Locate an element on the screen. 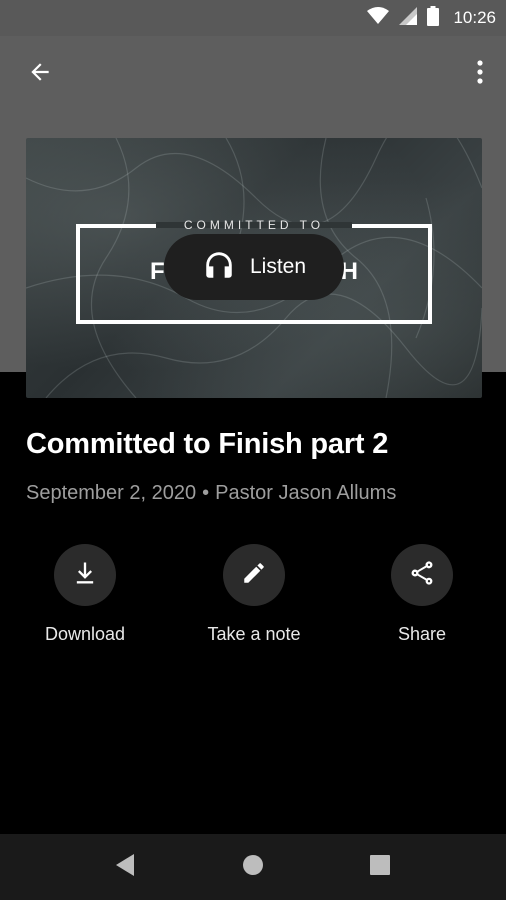  share-label: Share is located at coordinates (422, 634).